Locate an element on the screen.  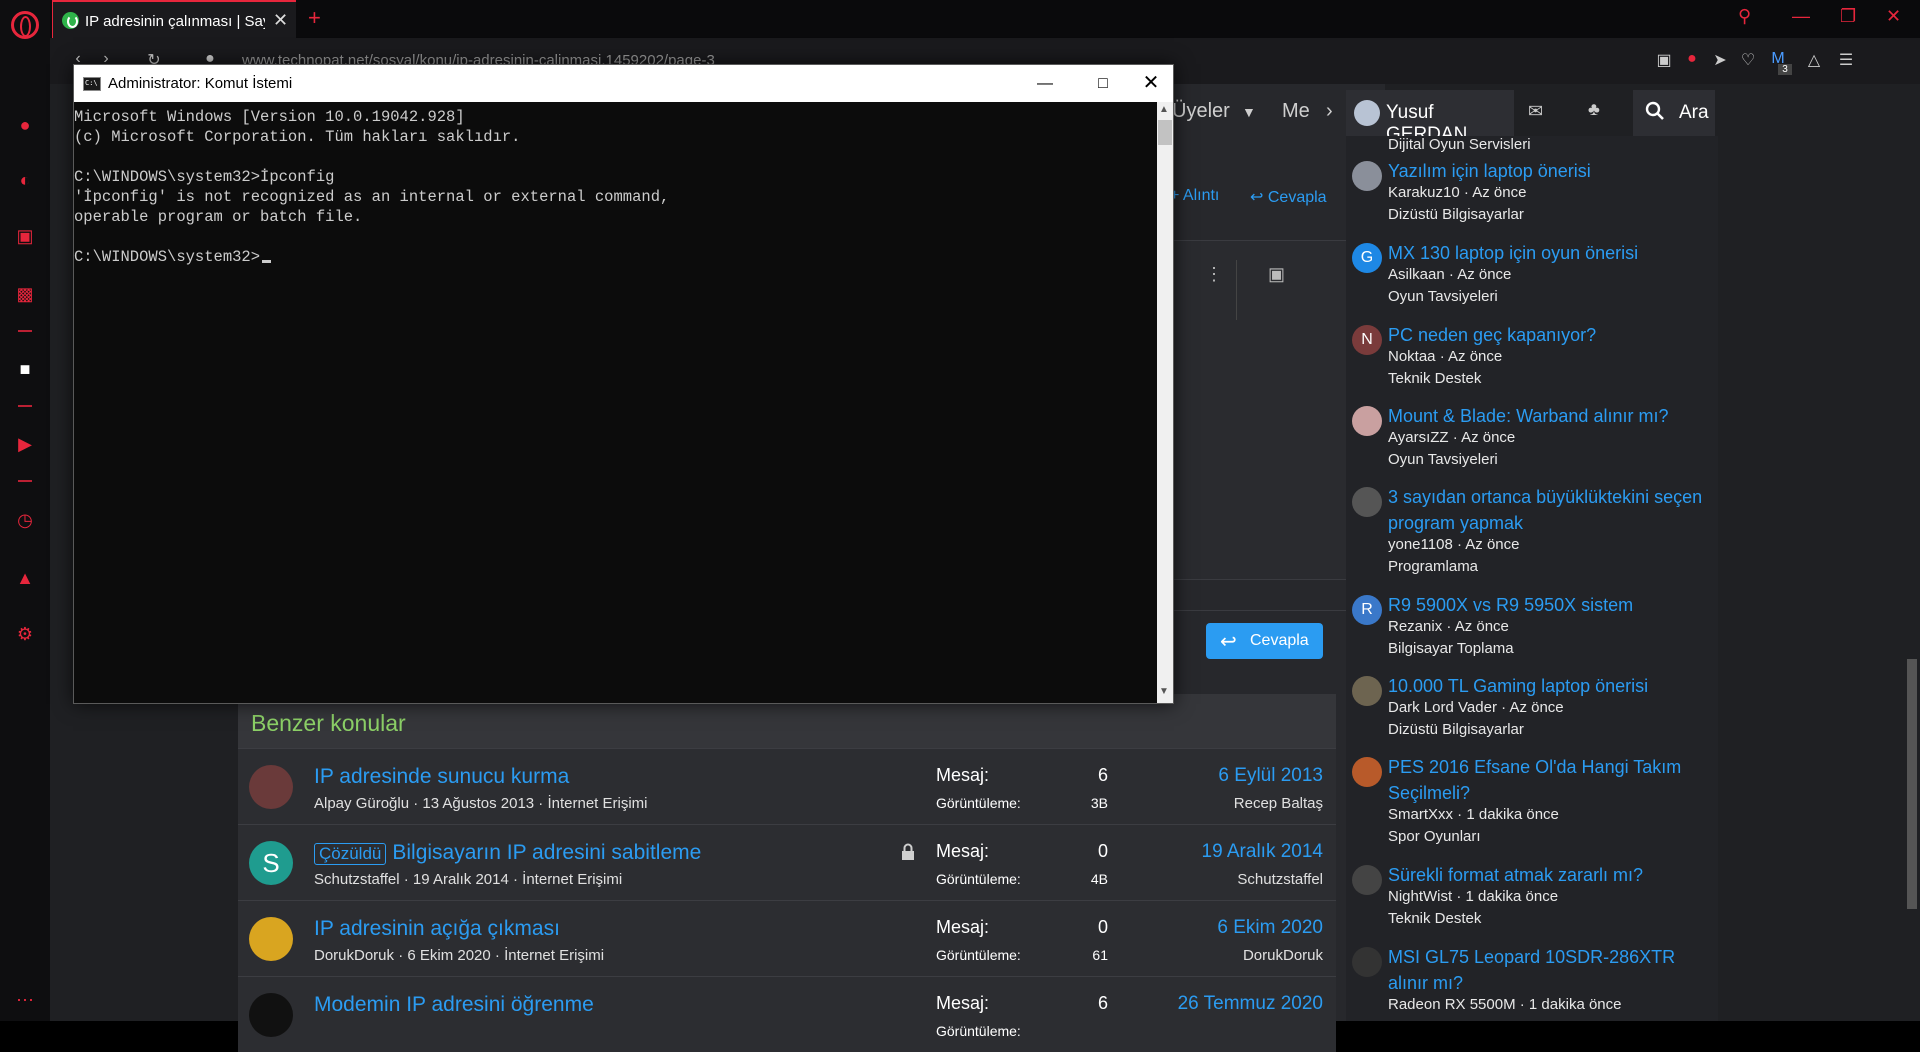
opera-logo-icon is located at coordinates (25, 25).